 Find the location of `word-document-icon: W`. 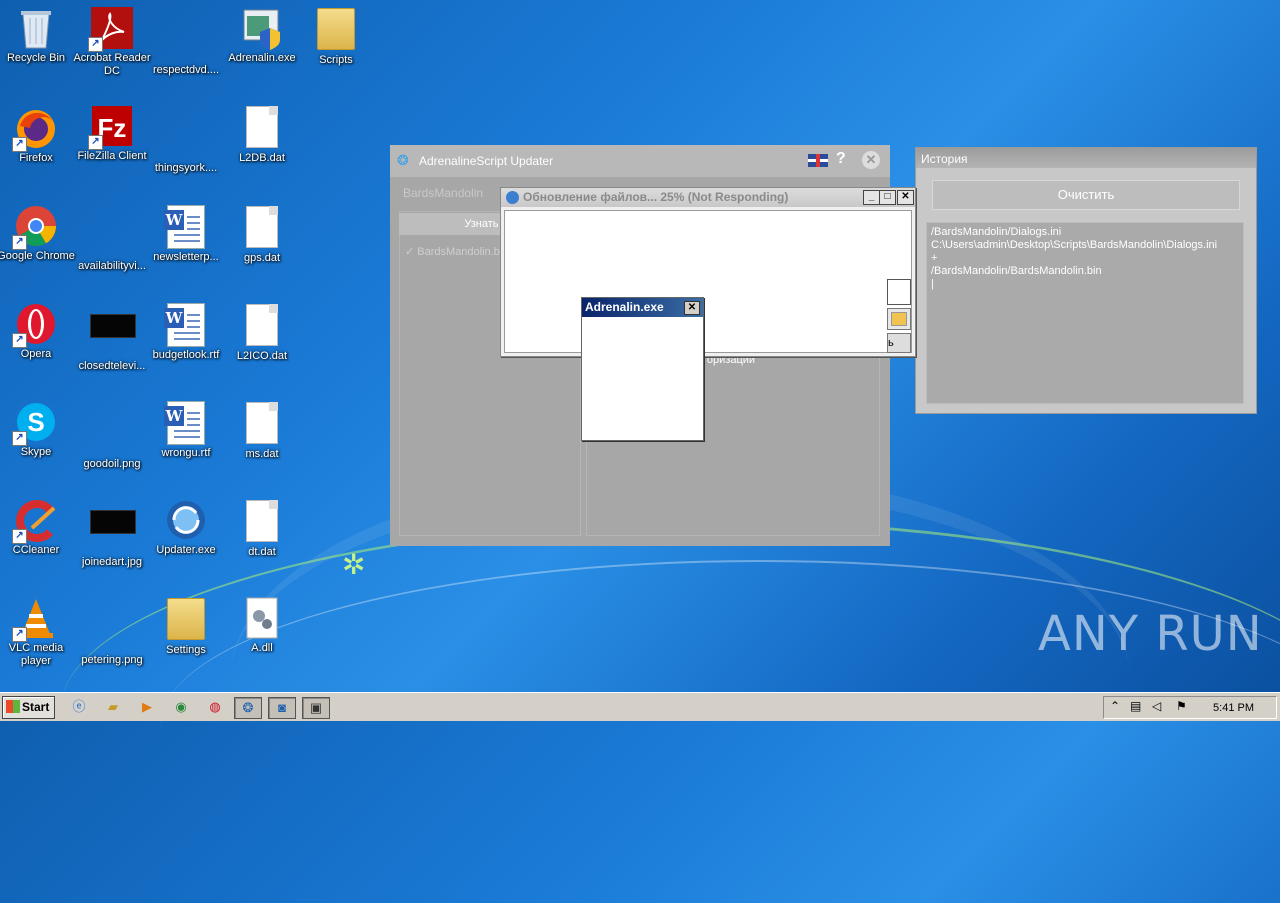

word-document-icon: W is located at coordinates (186, 227).